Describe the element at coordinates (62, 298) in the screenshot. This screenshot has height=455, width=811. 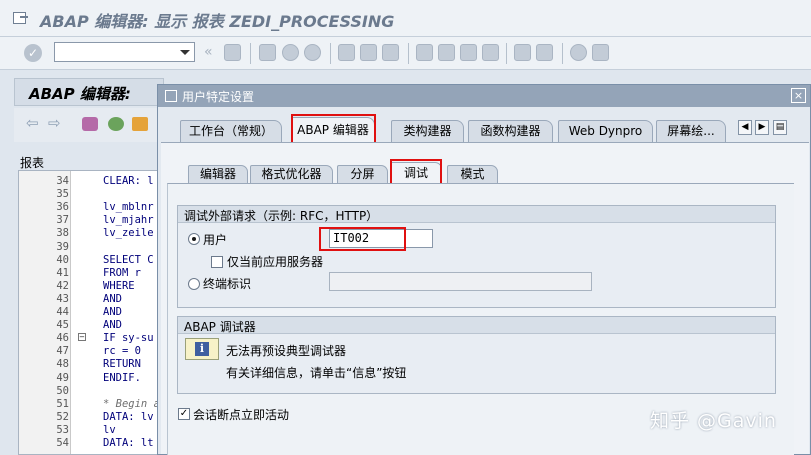
I see `line-number: 43` at that location.